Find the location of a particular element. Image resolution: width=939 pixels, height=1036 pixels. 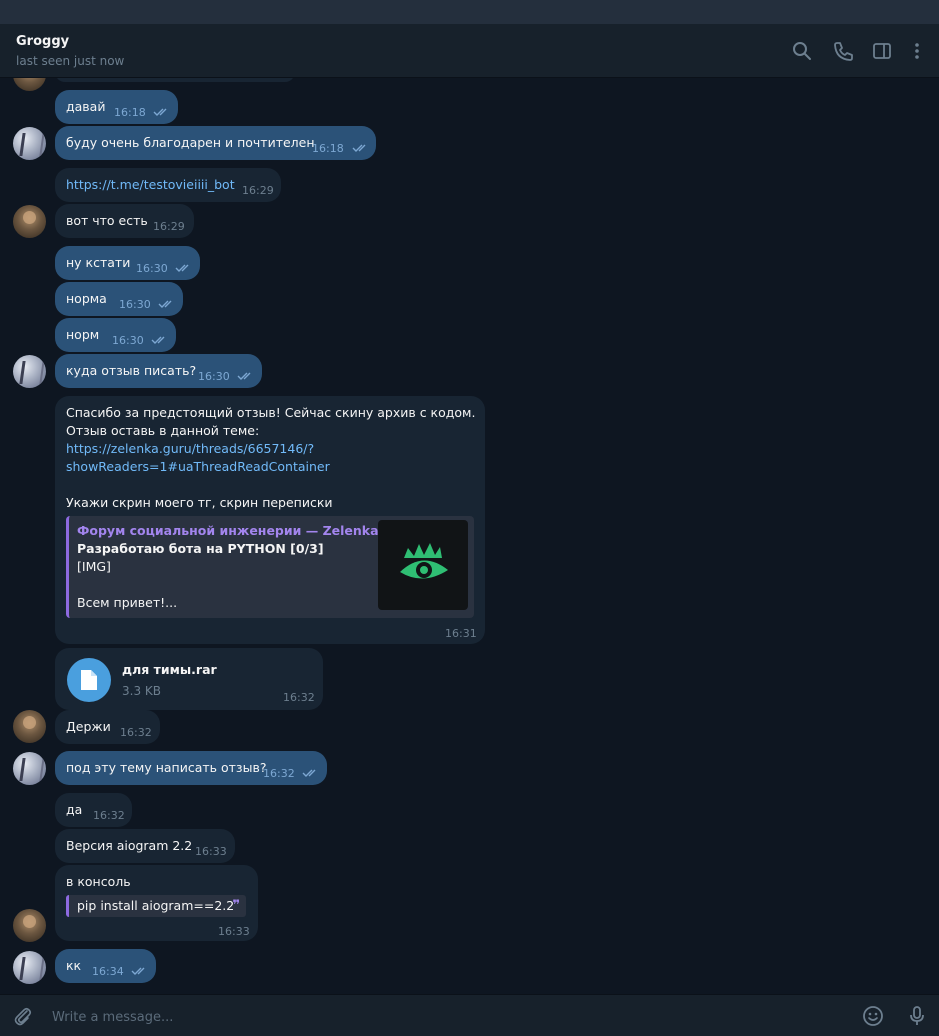

message-text: в консоль is located at coordinates (98, 881).